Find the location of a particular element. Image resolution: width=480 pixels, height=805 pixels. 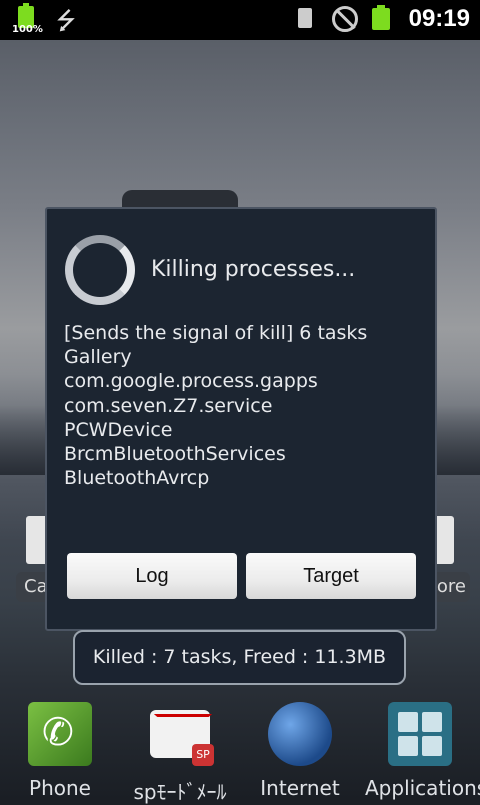

dock-label: Applications is located at coordinates (422, 788).